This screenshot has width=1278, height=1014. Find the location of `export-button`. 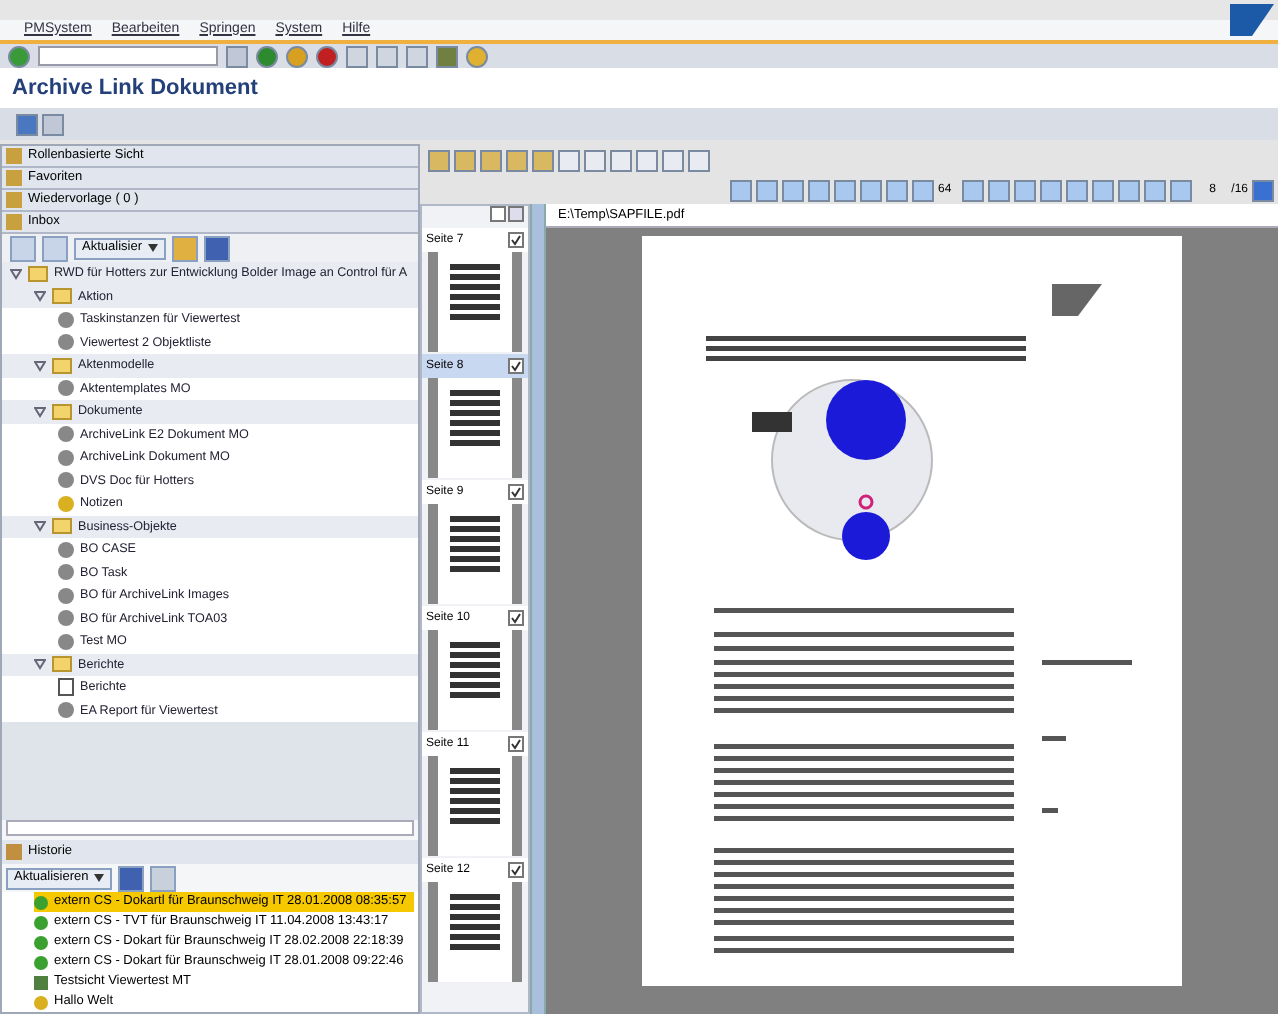

export-button is located at coordinates (184, 248).